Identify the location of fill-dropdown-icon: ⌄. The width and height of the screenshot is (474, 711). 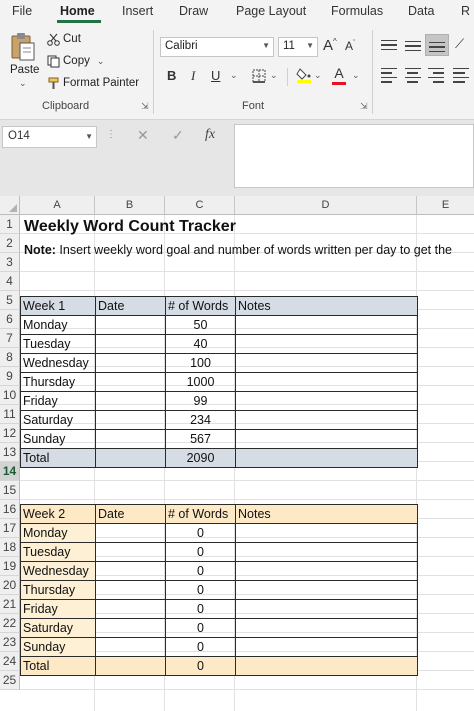
(318, 75).